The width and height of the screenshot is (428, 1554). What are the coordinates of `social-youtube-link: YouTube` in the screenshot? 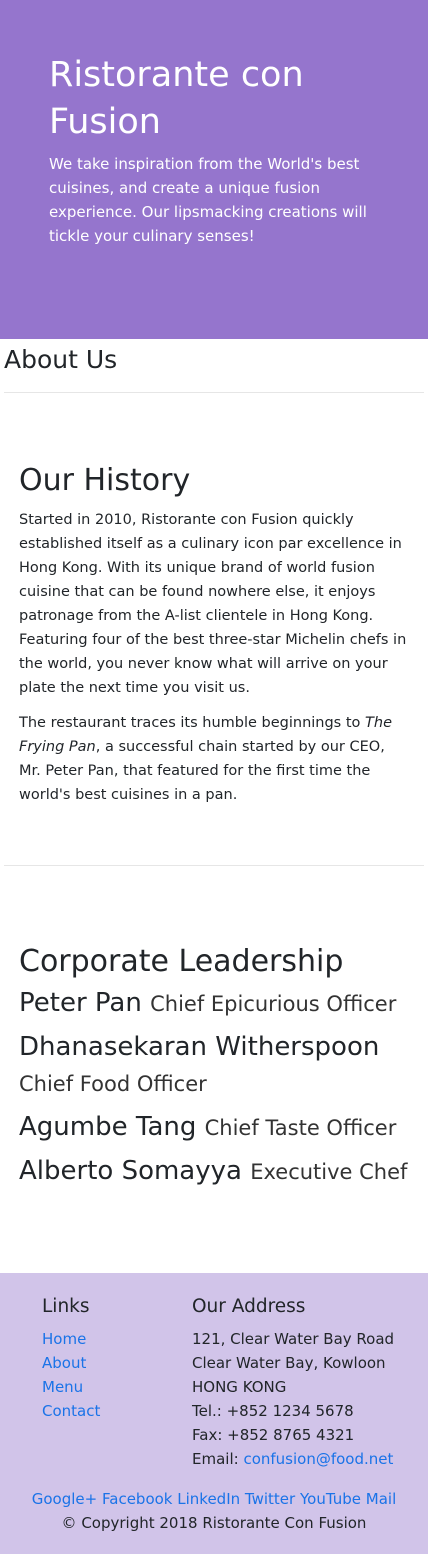 It's located at (330, 1499).